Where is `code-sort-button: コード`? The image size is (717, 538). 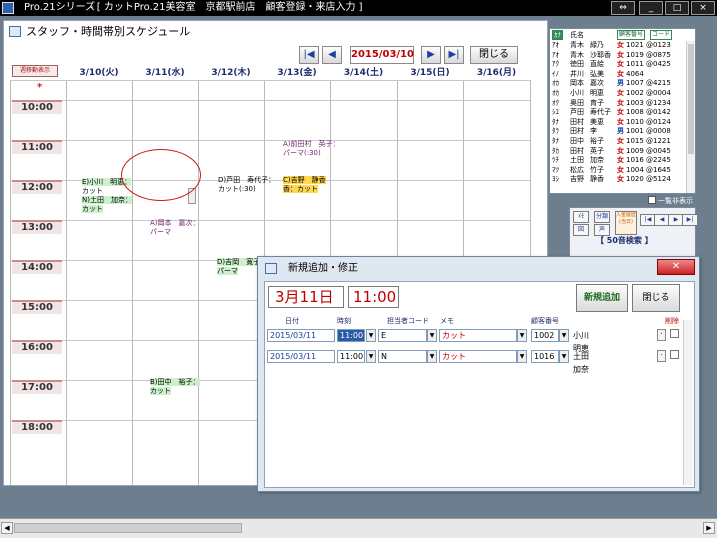 code-sort-button: コード is located at coordinates (661, 35).